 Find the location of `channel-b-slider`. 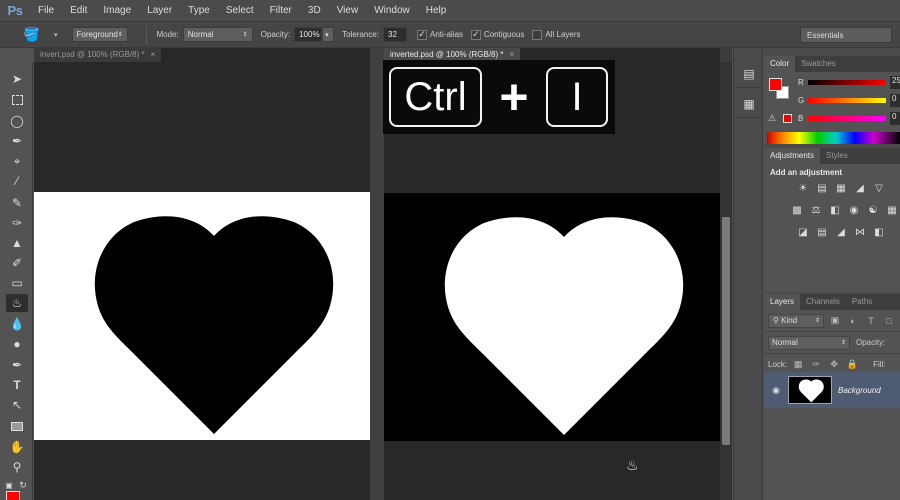

channel-b-slider is located at coordinates (847, 118).